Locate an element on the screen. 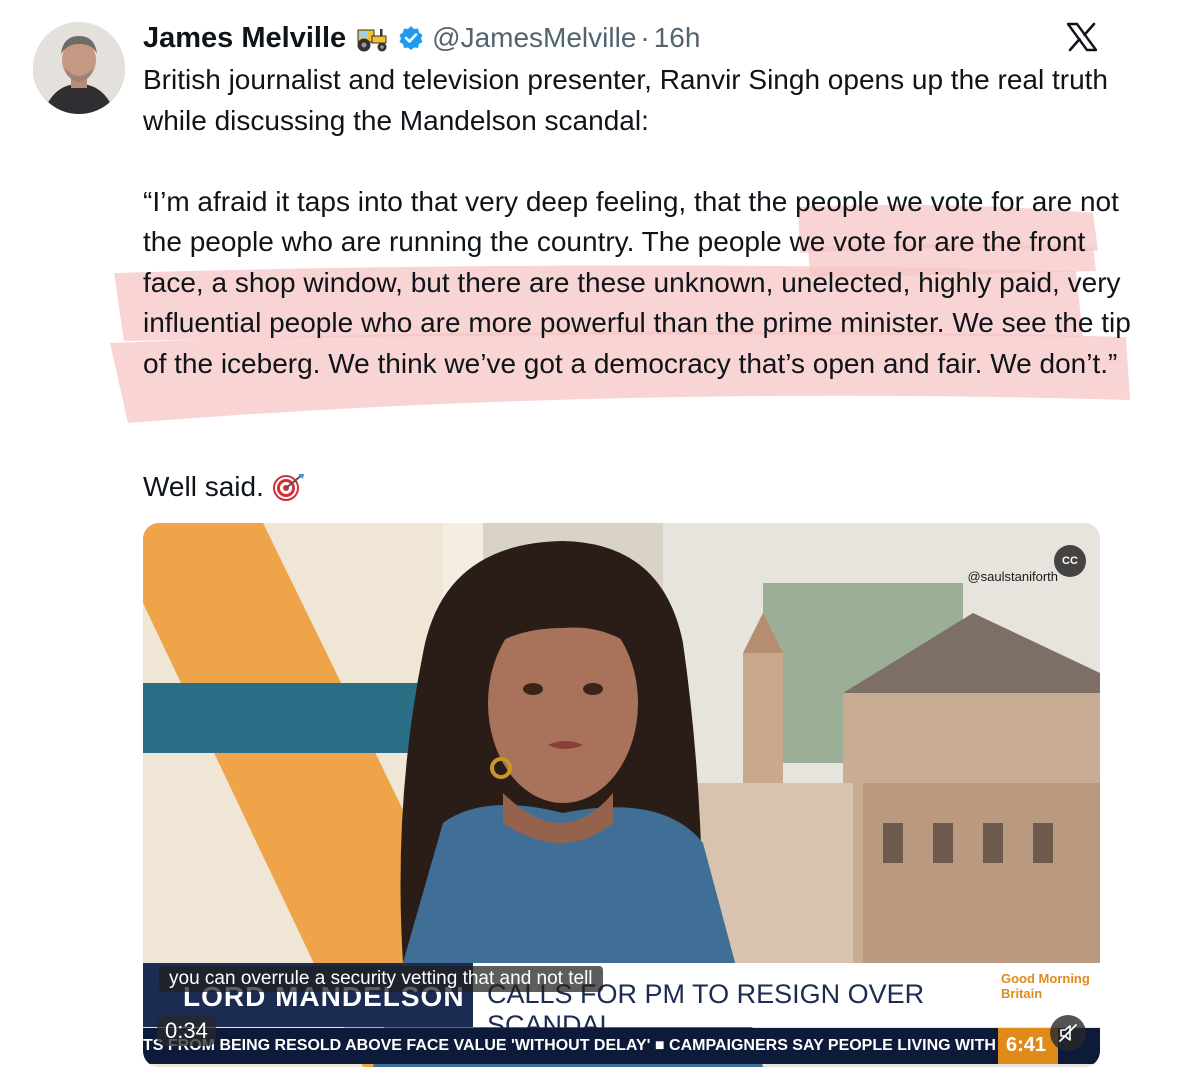  closed-captions-button: CC is located at coordinates (1070, 561).